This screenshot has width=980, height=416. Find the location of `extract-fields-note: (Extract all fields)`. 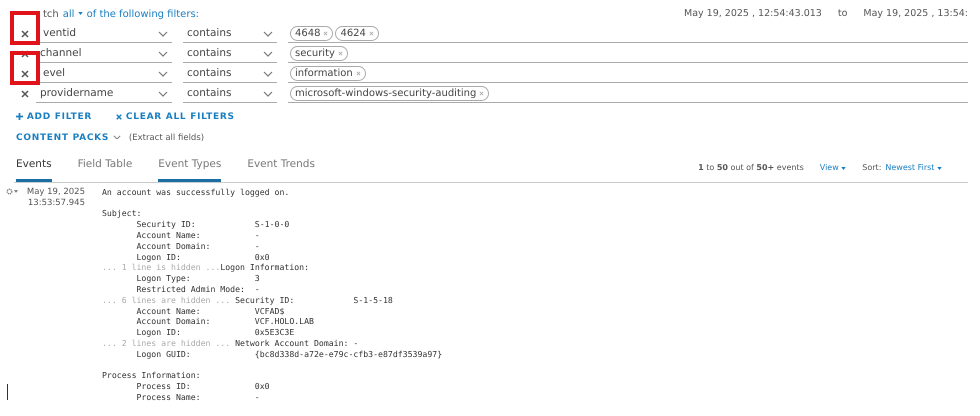

extract-fields-note: (Extract all fields) is located at coordinates (166, 138).